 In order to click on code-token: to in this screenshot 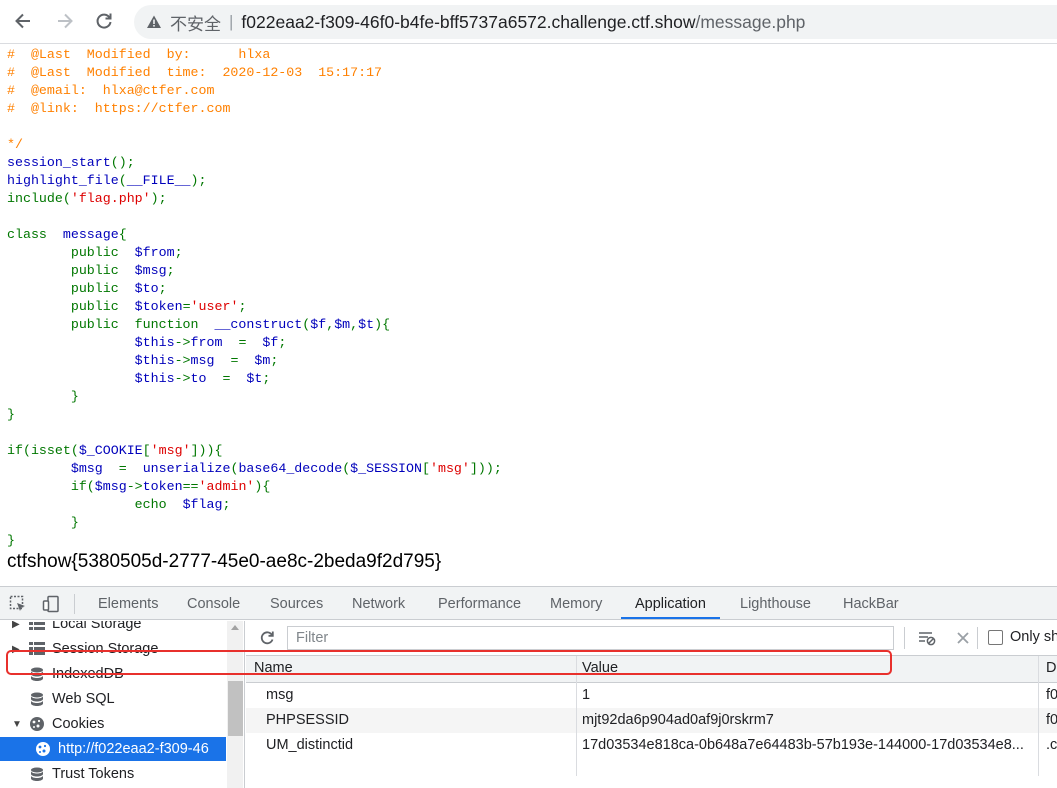, I will do `click(206, 378)`.